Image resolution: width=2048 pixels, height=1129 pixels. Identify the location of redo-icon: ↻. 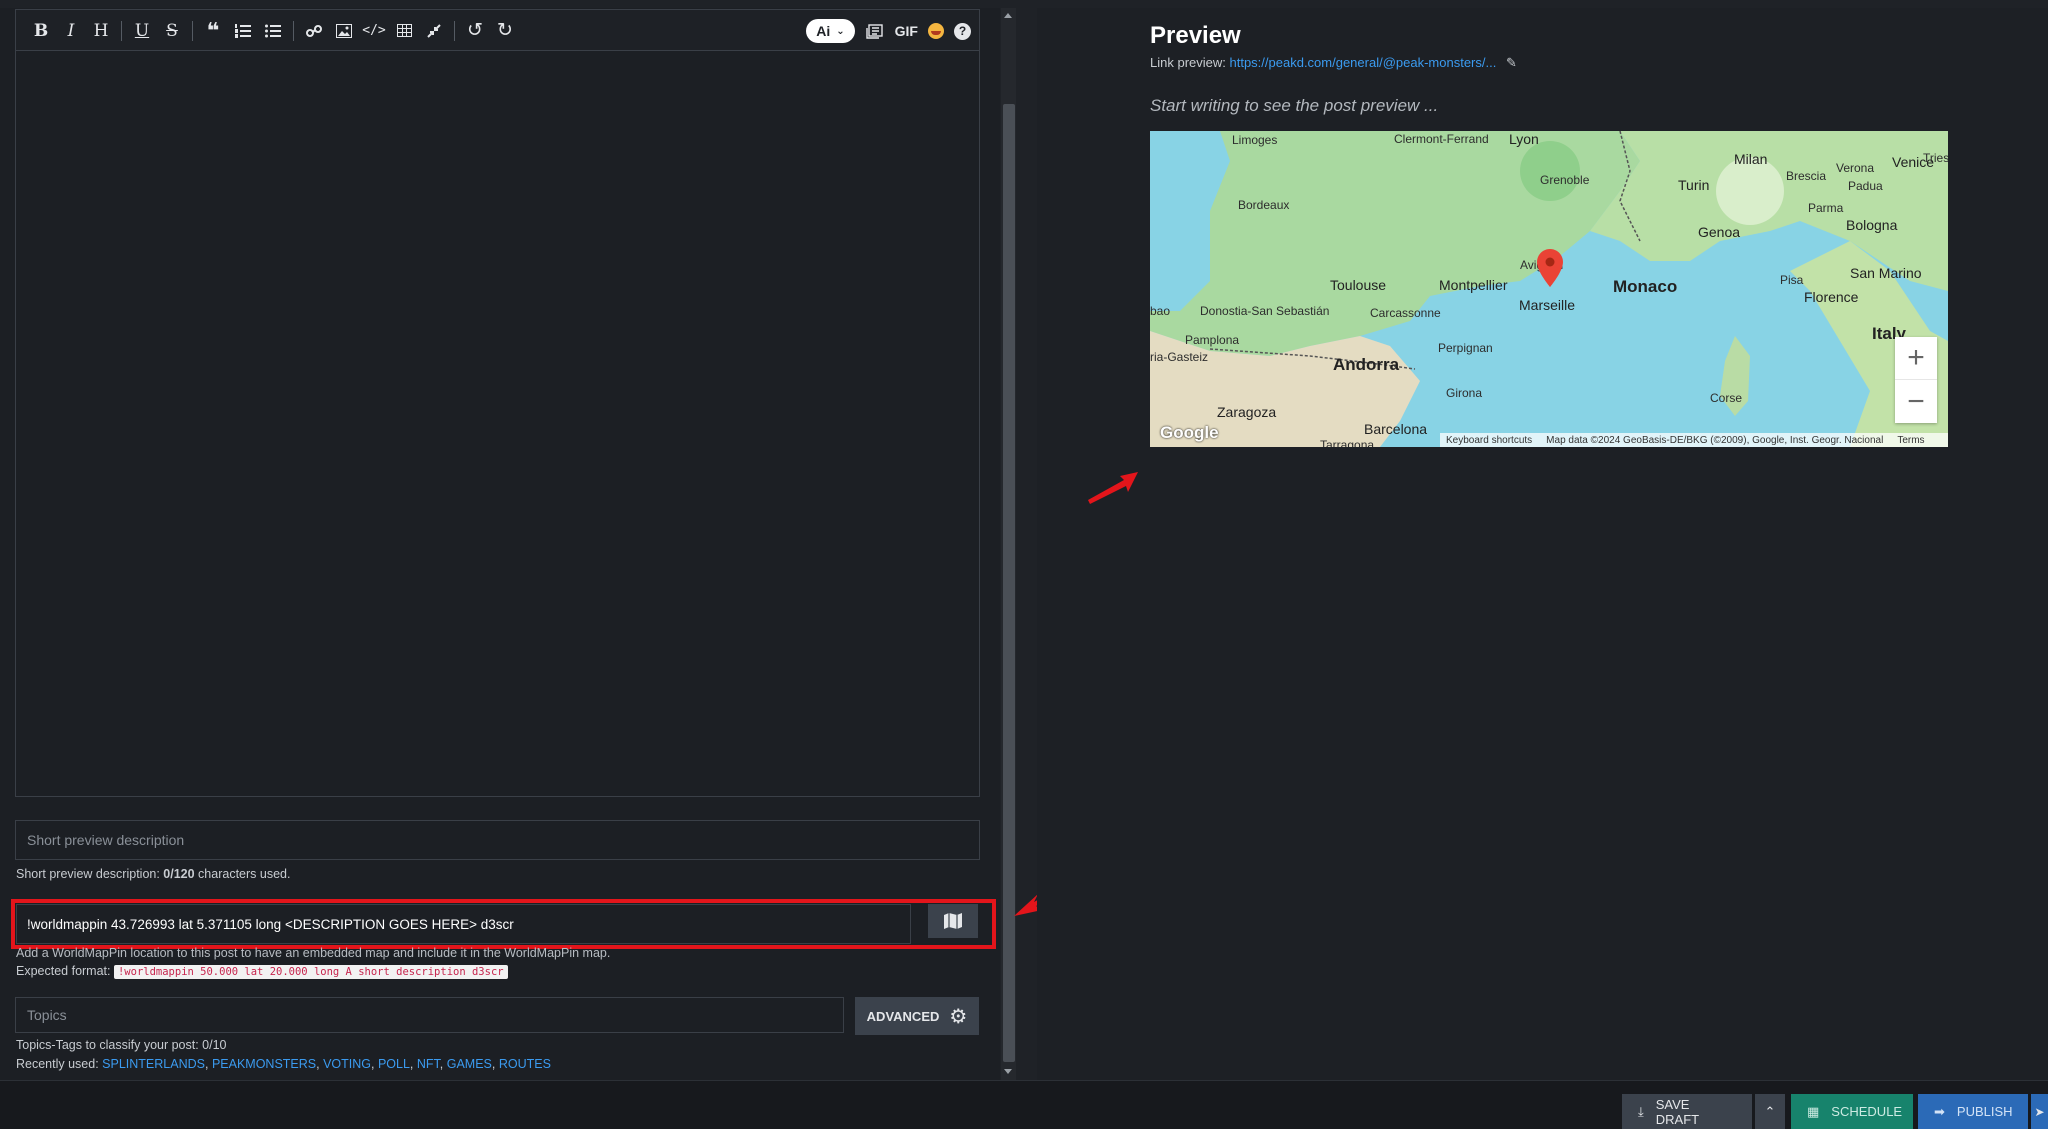
(505, 31).